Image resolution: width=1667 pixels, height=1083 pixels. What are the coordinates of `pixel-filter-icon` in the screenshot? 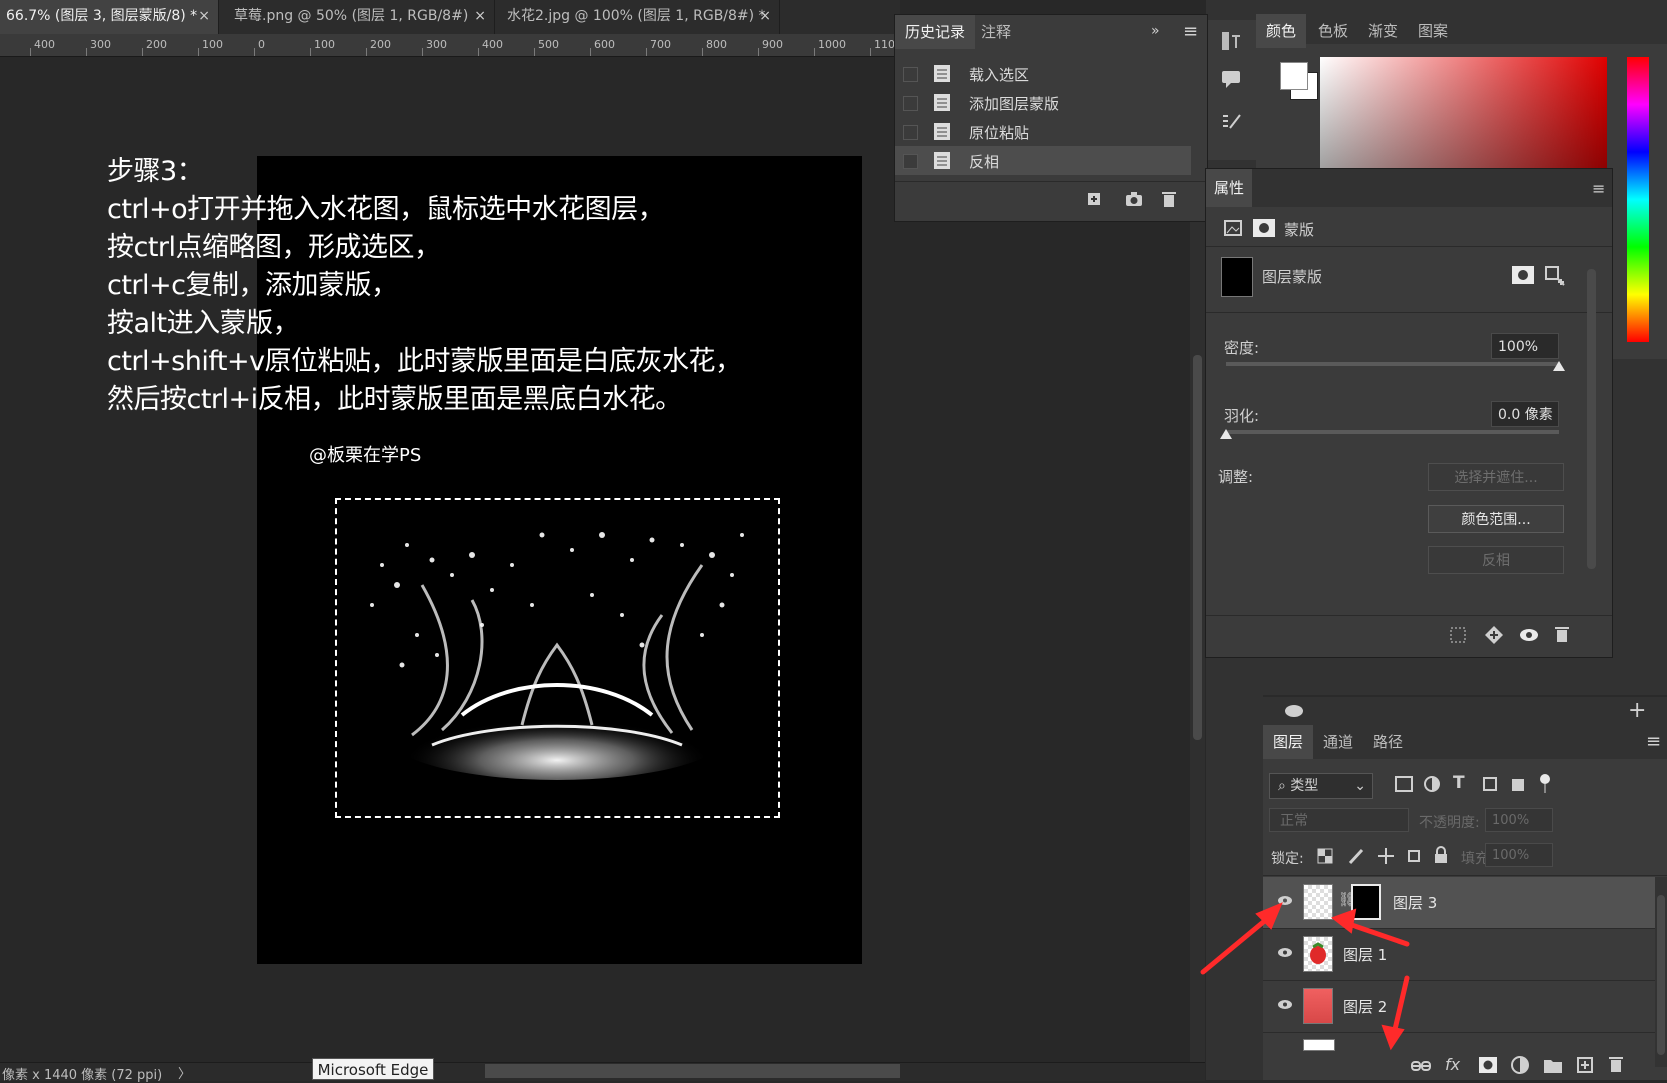 It's located at (1404, 784).